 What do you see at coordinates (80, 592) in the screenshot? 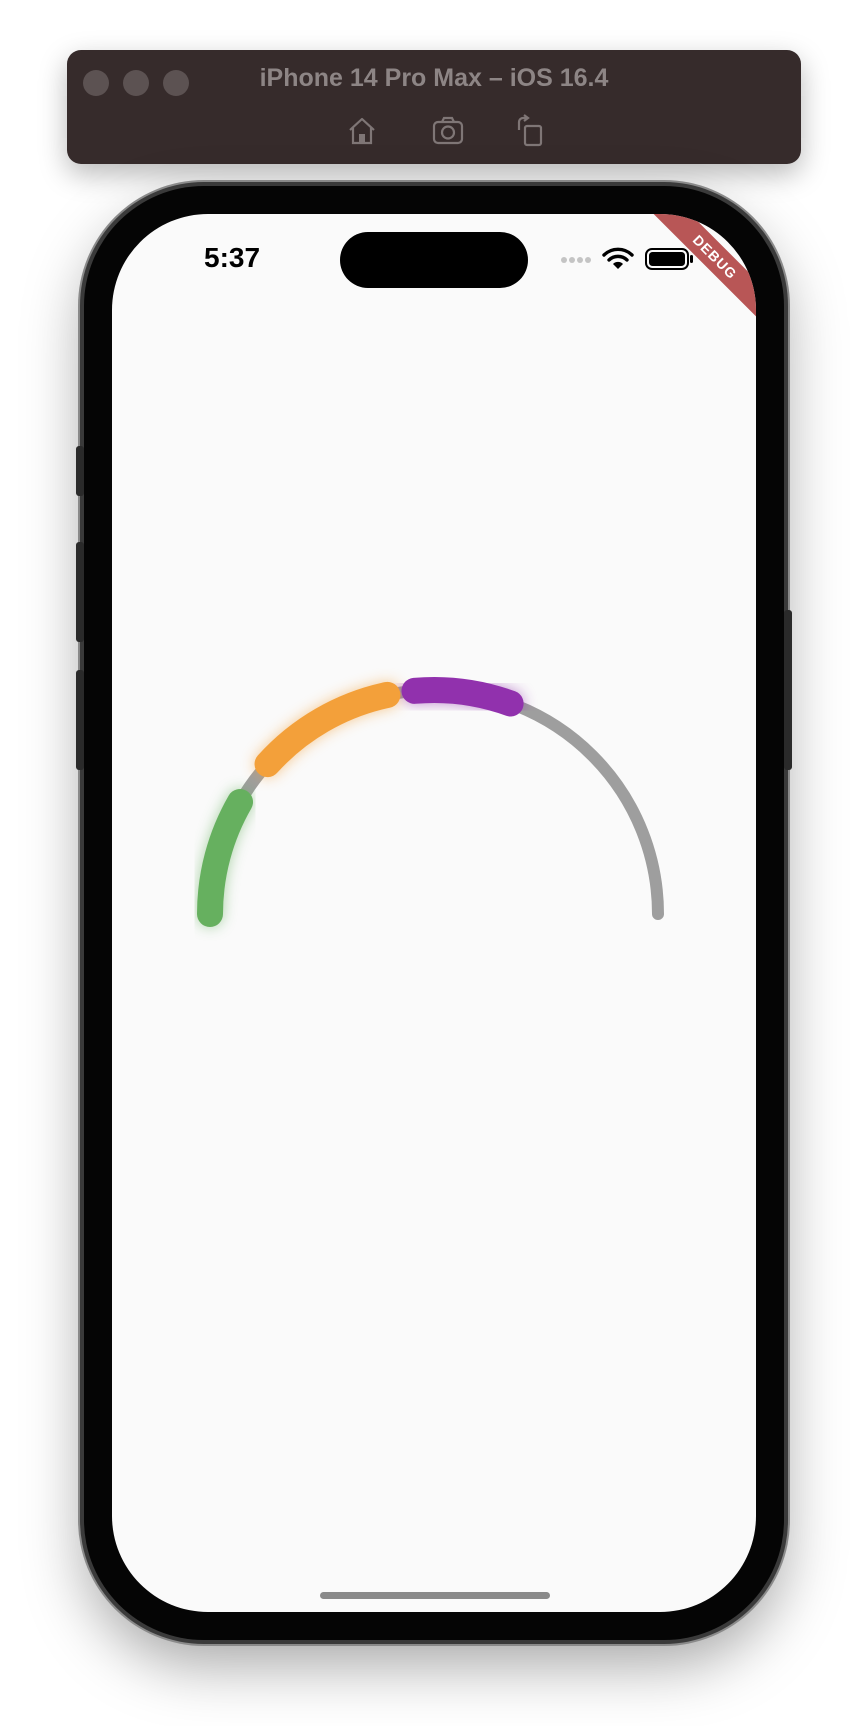
I see `volume-up-button` at bounding box center [80, 592].